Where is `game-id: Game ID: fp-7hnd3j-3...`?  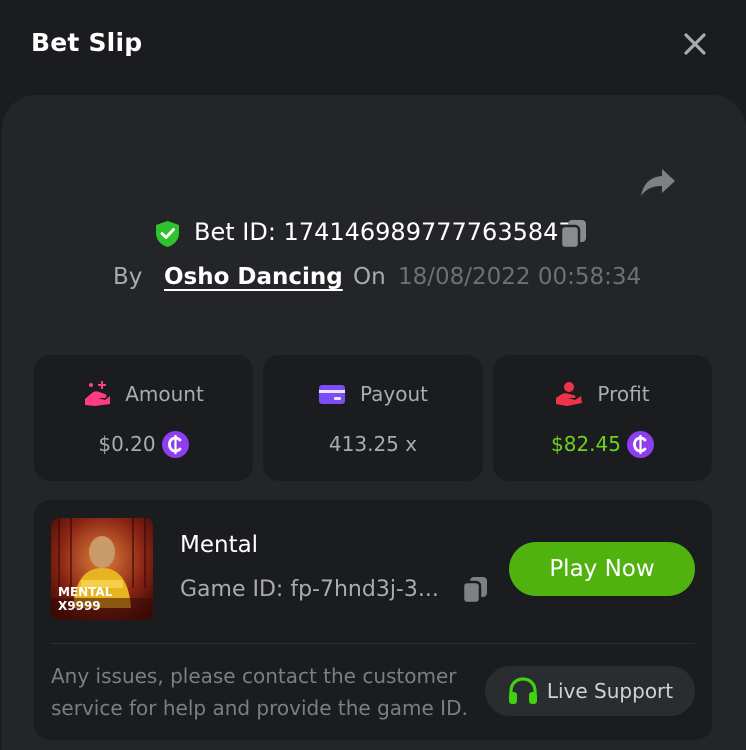
game-id: Game ID: fp-7hnd3j-3... is located at coordinates (309, 589).